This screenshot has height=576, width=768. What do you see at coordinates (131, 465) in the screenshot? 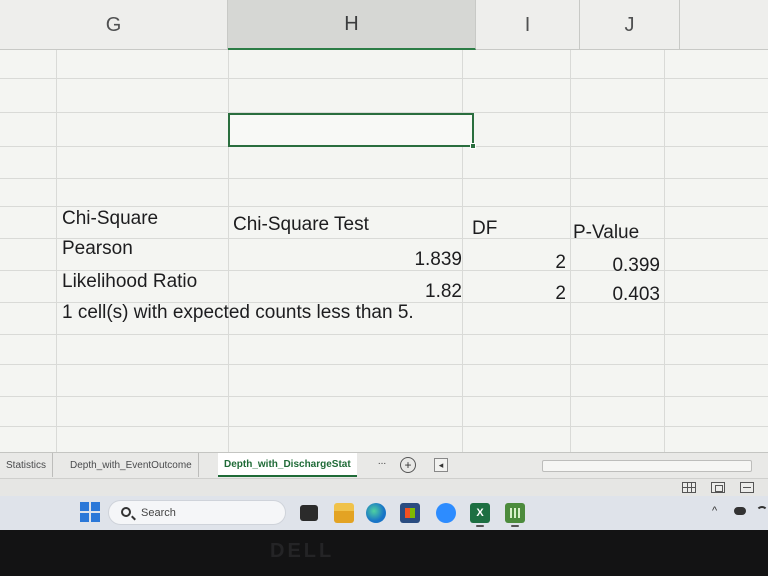
I see `sheet-tab-depth-with-eventoutcome: Depth_with_EventOutcome` at bounding box center [131, 465].